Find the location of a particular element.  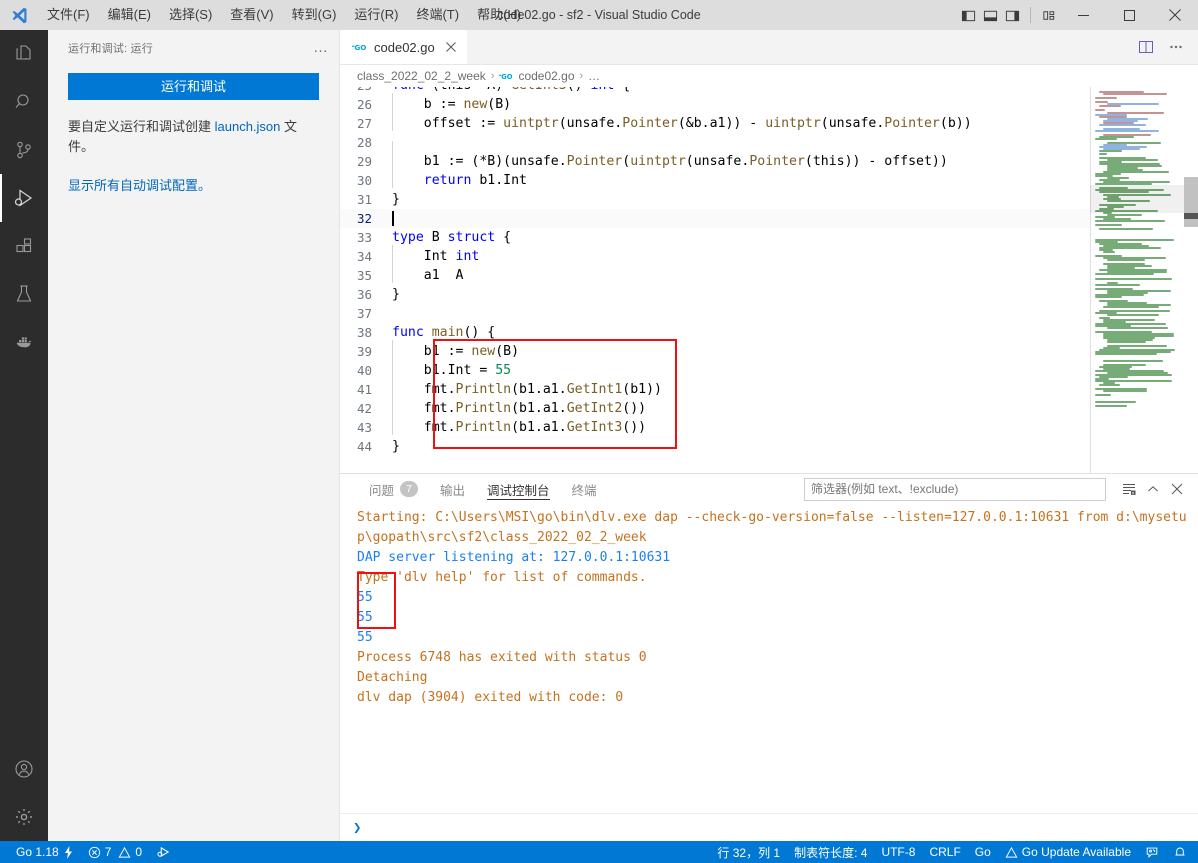

menu-file: 文件(F) is located at coordinates (68, 15).